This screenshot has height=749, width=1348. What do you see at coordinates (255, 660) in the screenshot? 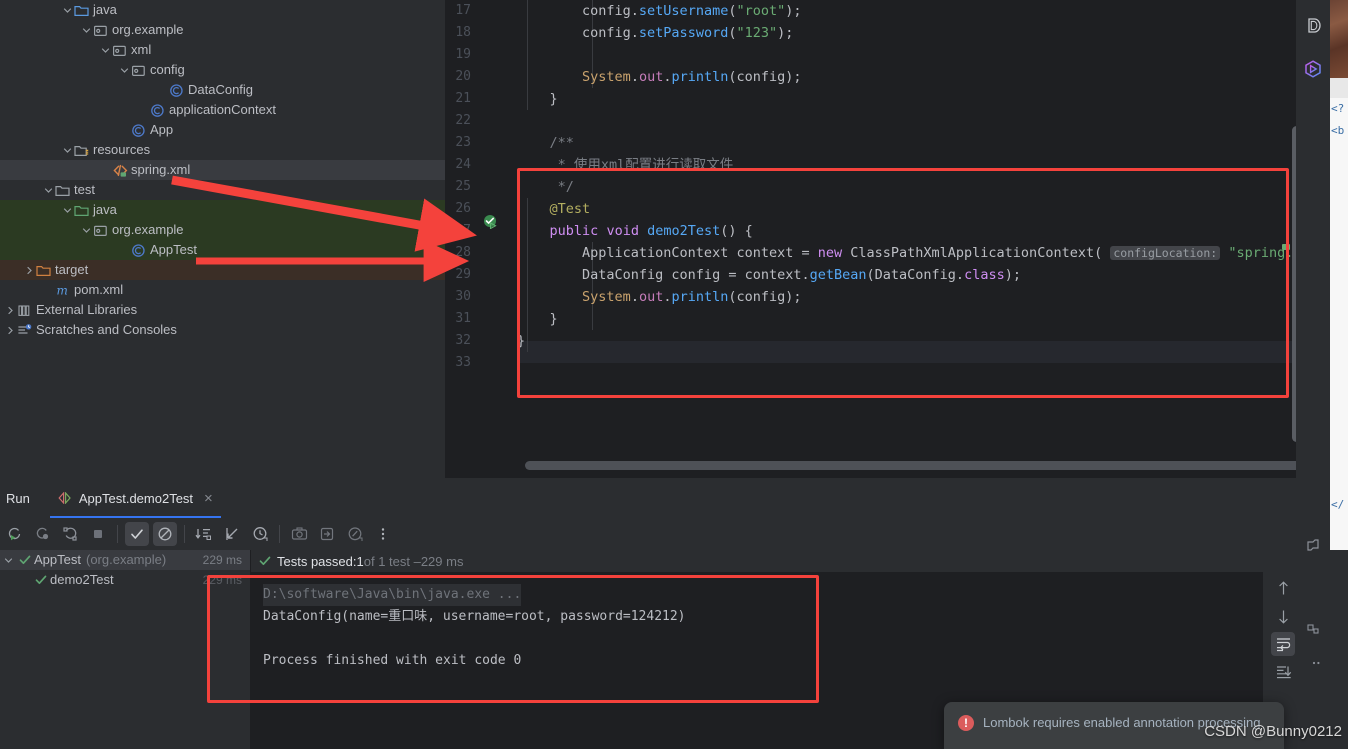
I see `console-gutter` at bounding box center [255, 660].